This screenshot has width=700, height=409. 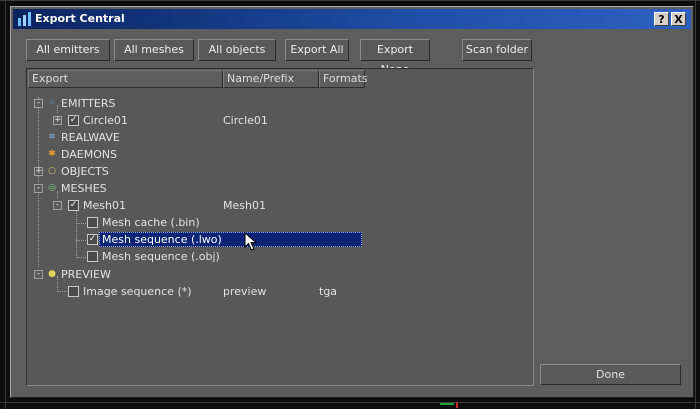 I want to click on dots-icon: ⁘, so click(x=52, y=103).